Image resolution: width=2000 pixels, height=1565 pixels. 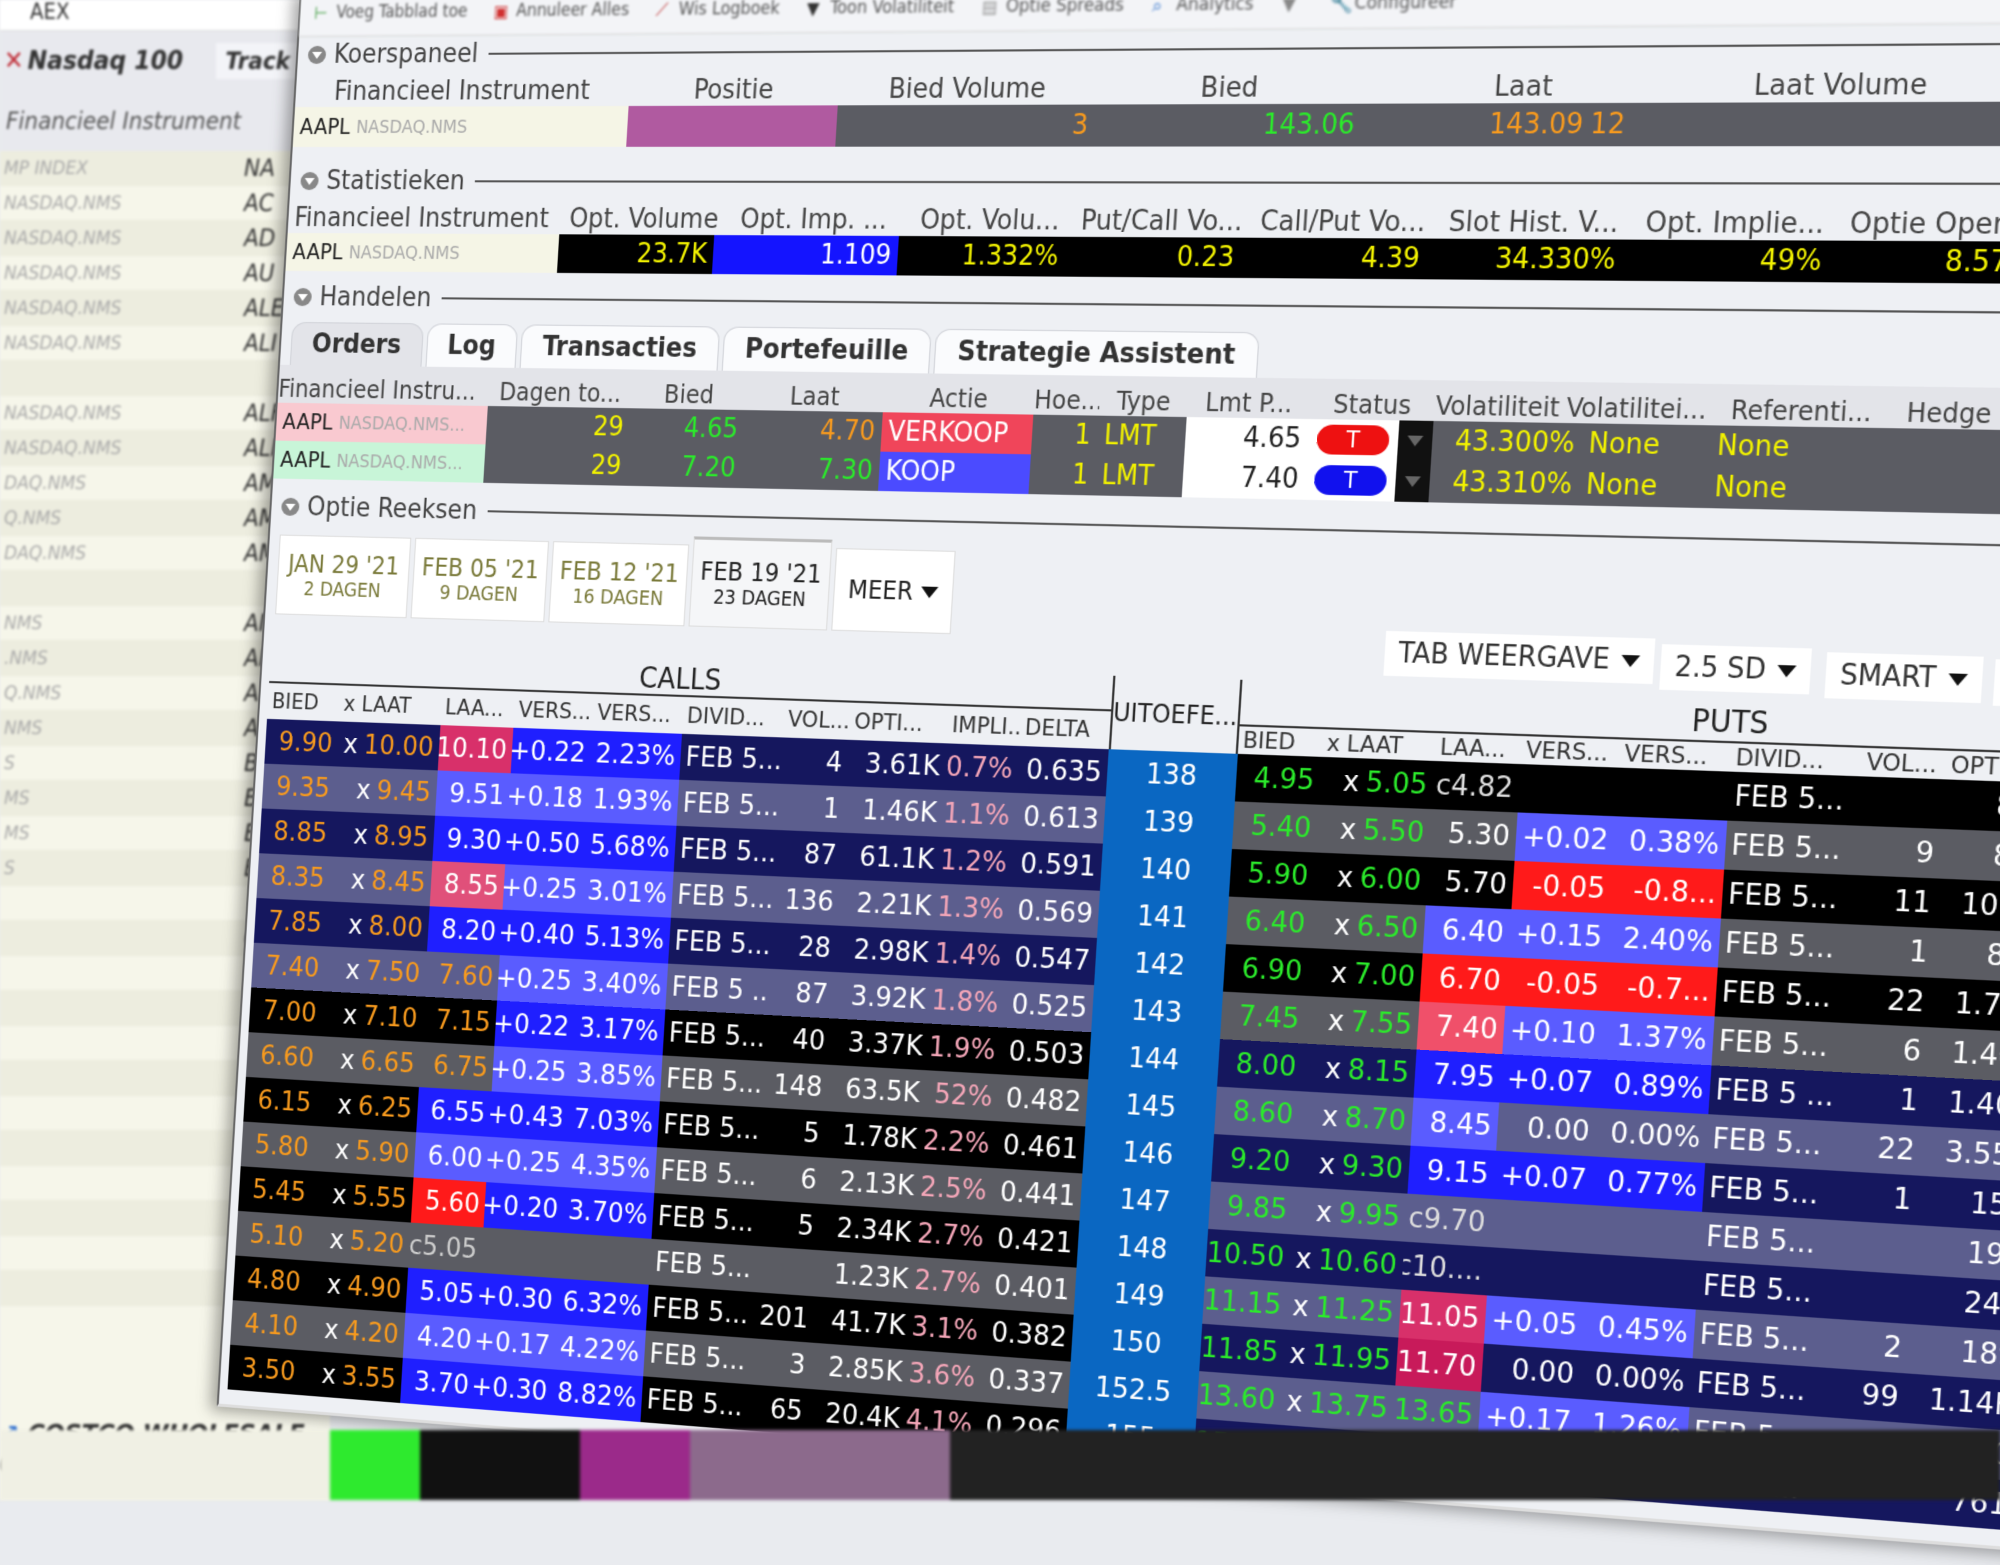 What do you see at coordinates (257, 61) in the screenshot?
I see `track-tab: Track` at bounding box center [257, 61].